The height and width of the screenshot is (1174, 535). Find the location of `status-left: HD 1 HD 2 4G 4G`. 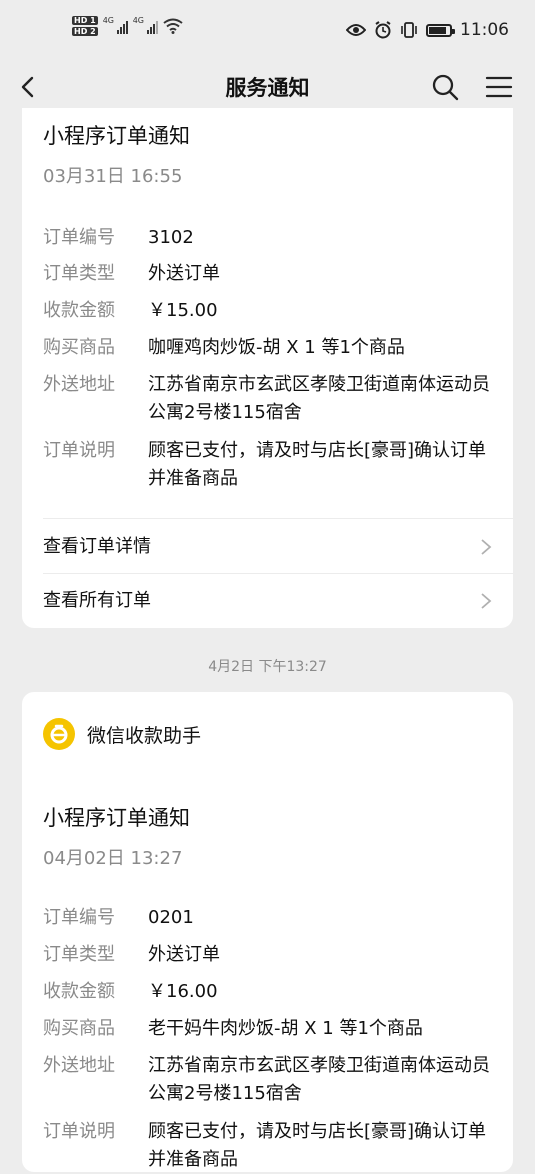

status-left: HD 1 HD 2 4G 4G is located at coordinates (127, 26).